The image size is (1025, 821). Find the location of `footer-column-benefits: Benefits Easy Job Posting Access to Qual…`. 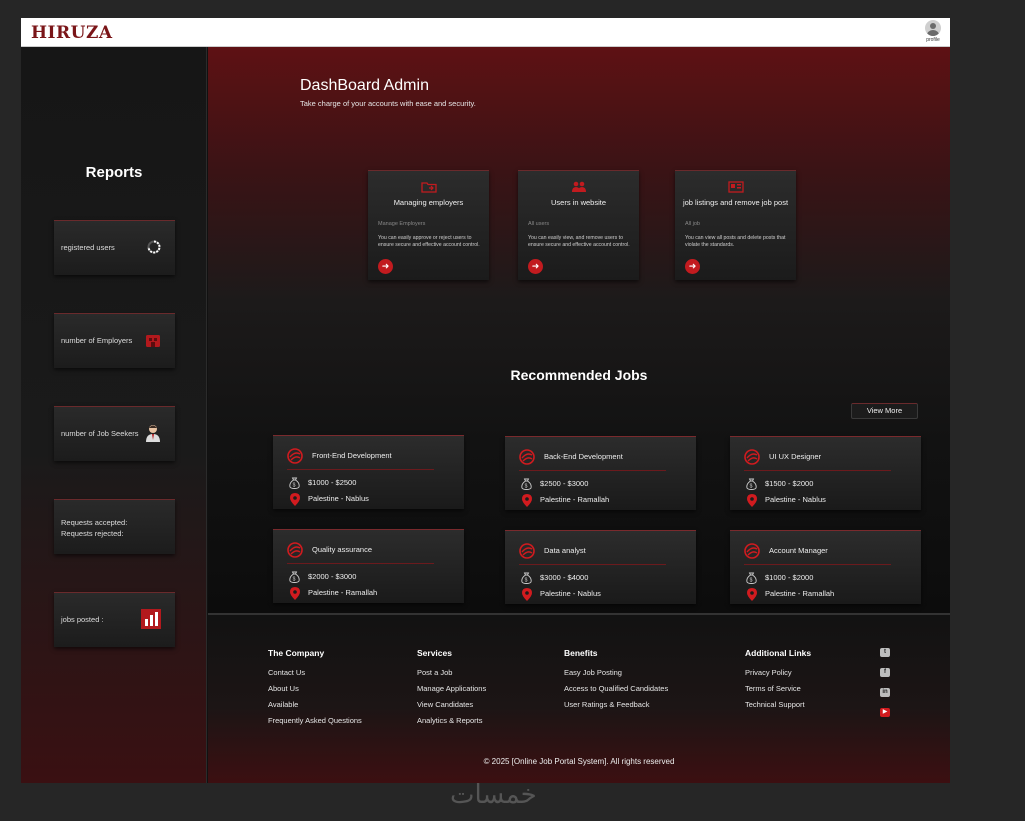

footer-column-benefits: Benefits Easy Job Posting Access to Qual… is located at coordinates (616, 682).